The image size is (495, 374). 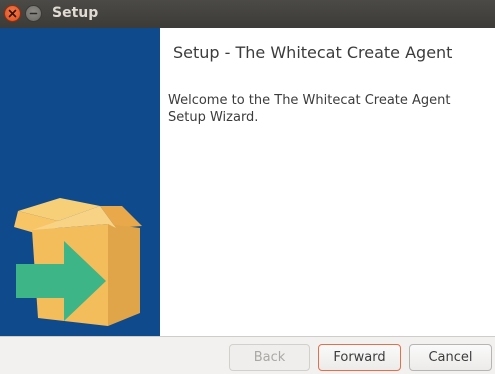 I want to click on close-button, so click(x=12, y=13).